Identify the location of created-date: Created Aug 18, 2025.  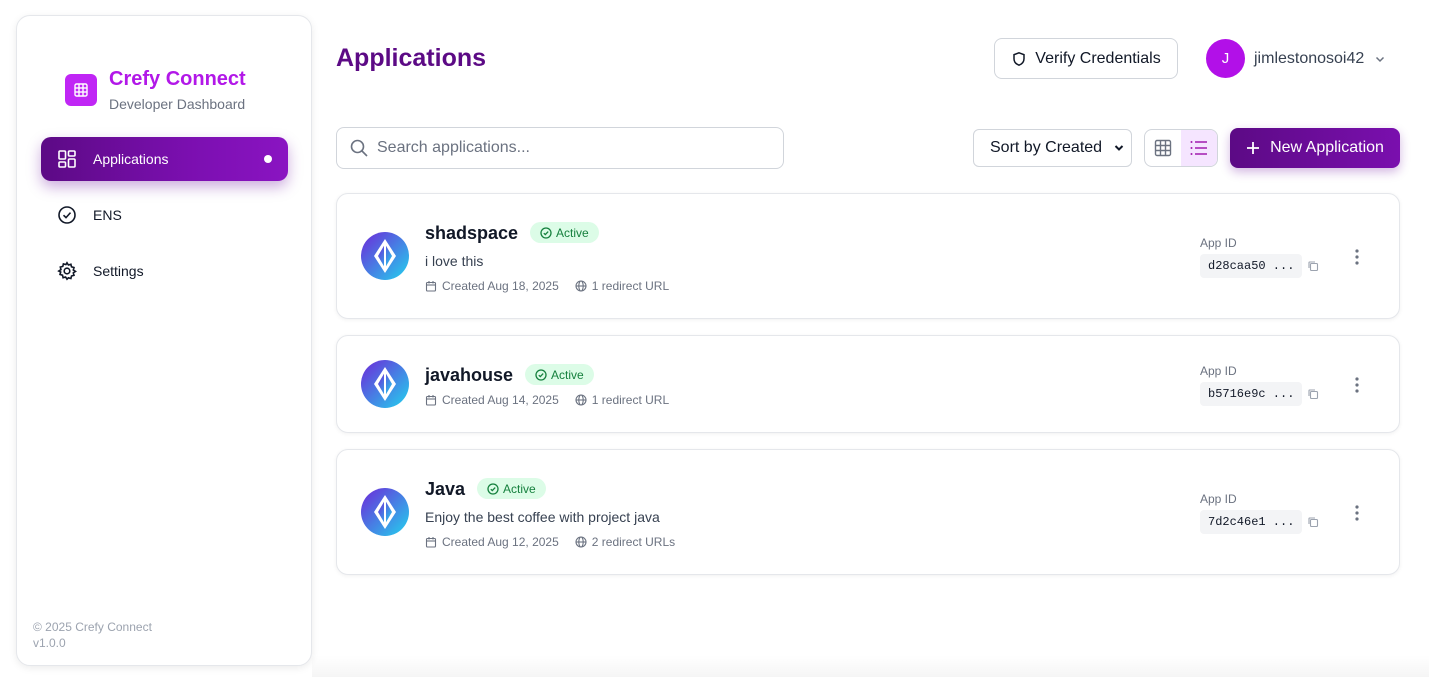
(492, 286).